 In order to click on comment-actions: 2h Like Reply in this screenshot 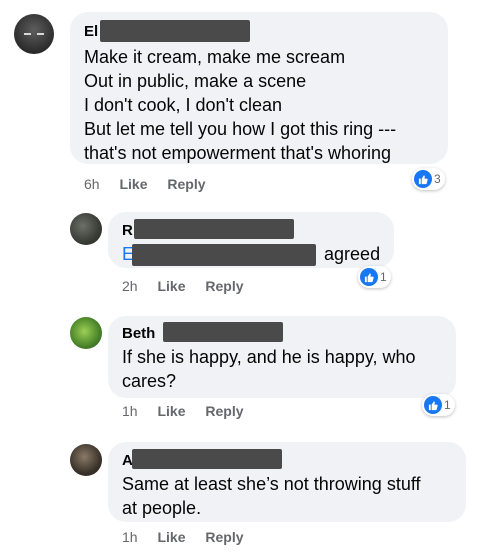, I will do `click(191, 286)`.